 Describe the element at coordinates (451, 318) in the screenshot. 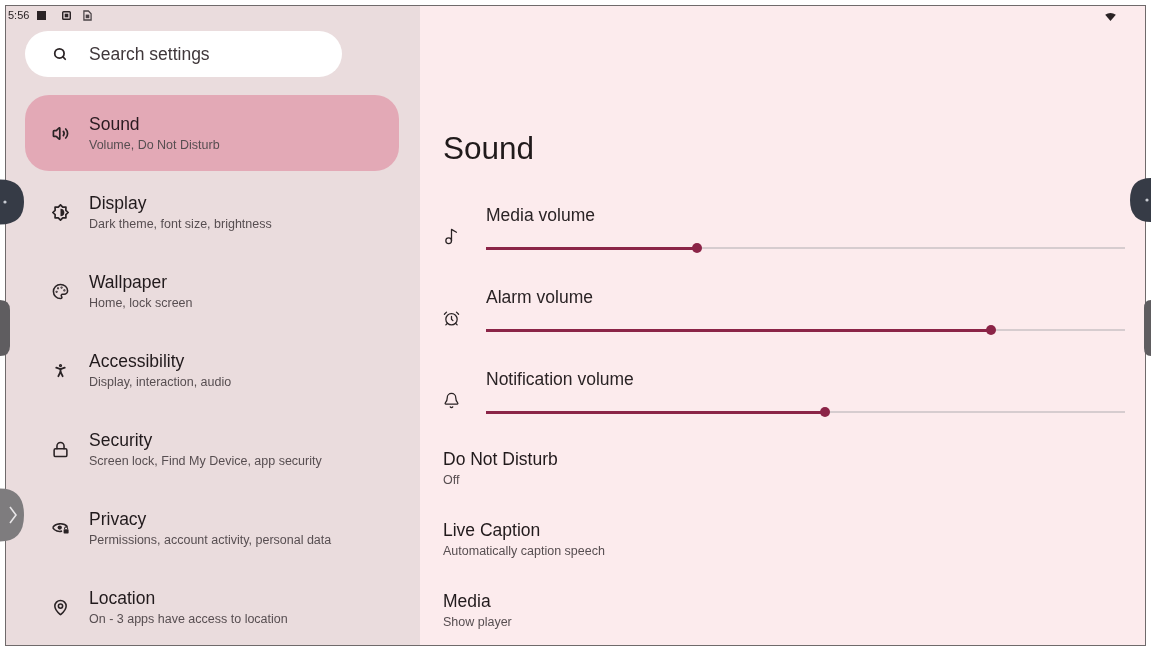

I see `alarm-clock-icon` at that location.